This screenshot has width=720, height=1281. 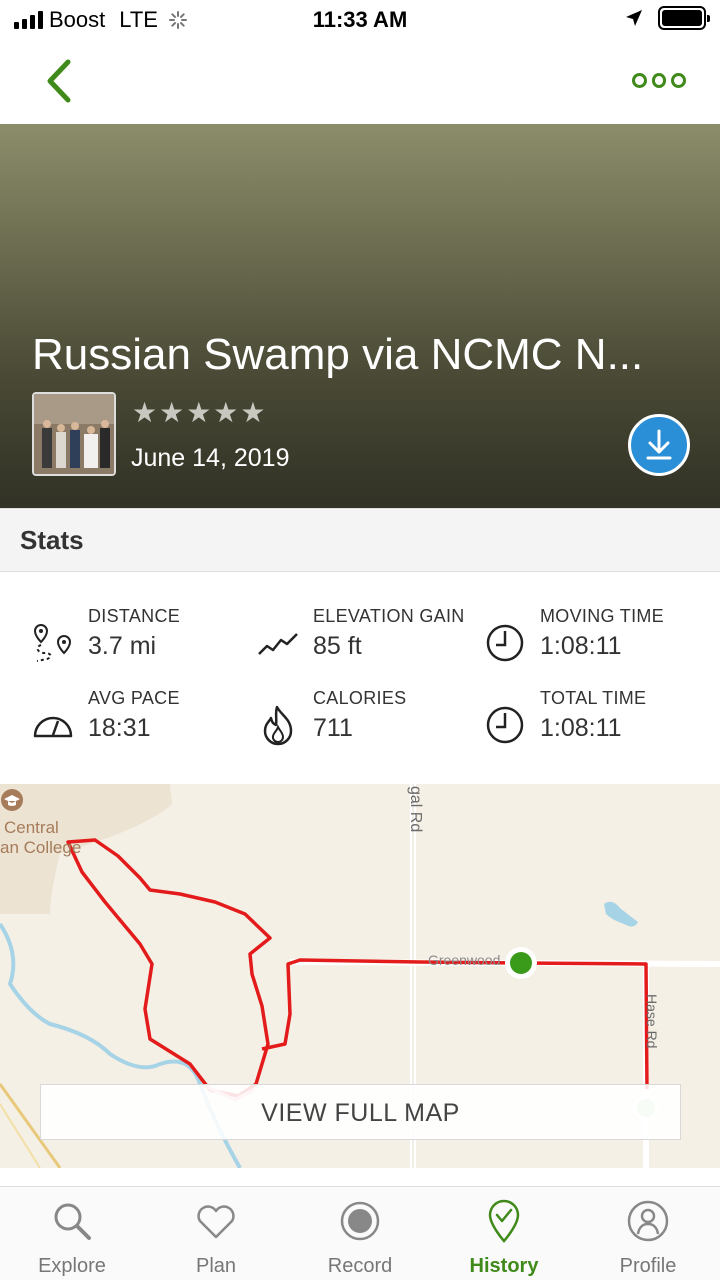 I want to click on tab-plan: Plan, so click(x=216, y=1234).